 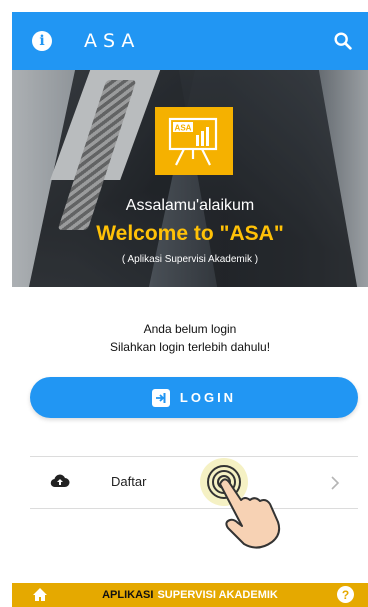 What do you see at coordinates (42, 41) in the screenshot?
I see `info-icon: i` at bounding box center [42, 41].